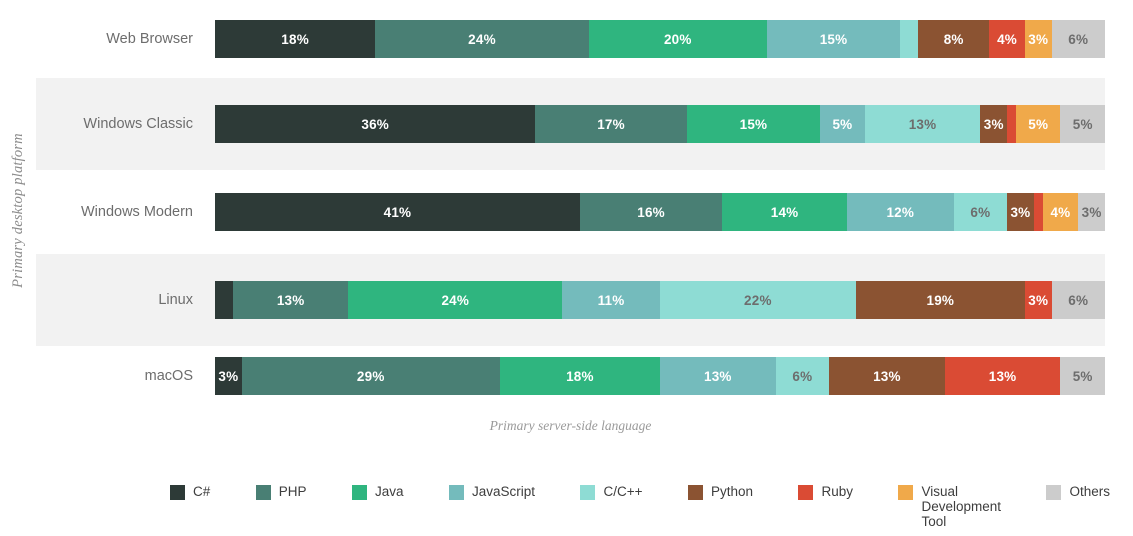 The height and width of the screenshot is (536, 1133). What do you see at coordinates (784, 212) in the screenshot?
I see `bar-segment: 14%` at bounding box center [784, 212].